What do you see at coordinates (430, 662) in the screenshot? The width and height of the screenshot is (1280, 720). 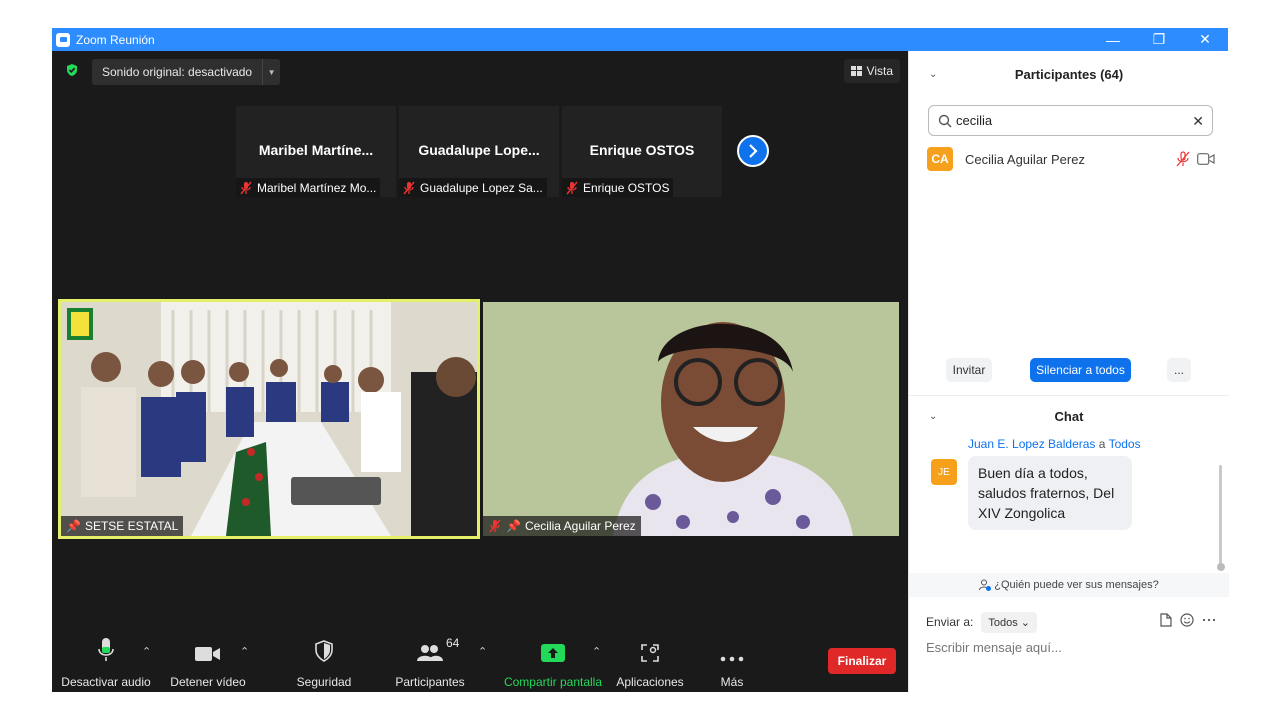 I see `participants-button: 64 Participantes` at bounding box center [430, 662].